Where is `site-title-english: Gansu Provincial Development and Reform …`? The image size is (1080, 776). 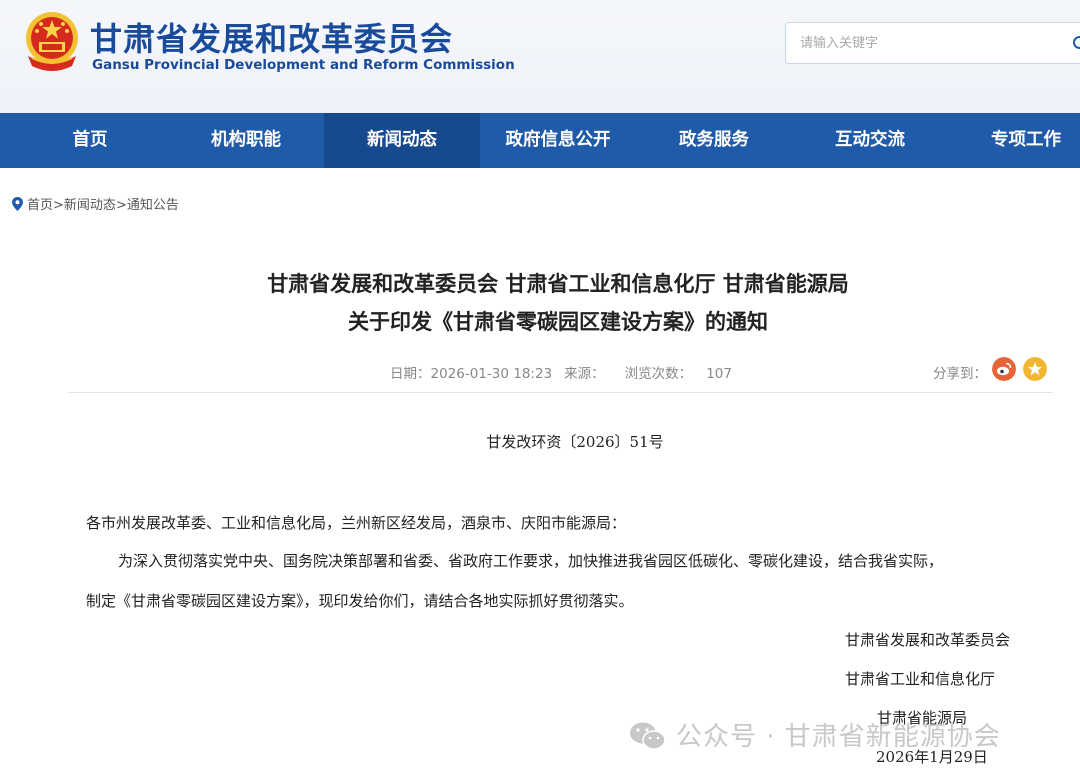
site-title-english: Gansu Provincial Development and Reform … is located at coordinates (303, 65).